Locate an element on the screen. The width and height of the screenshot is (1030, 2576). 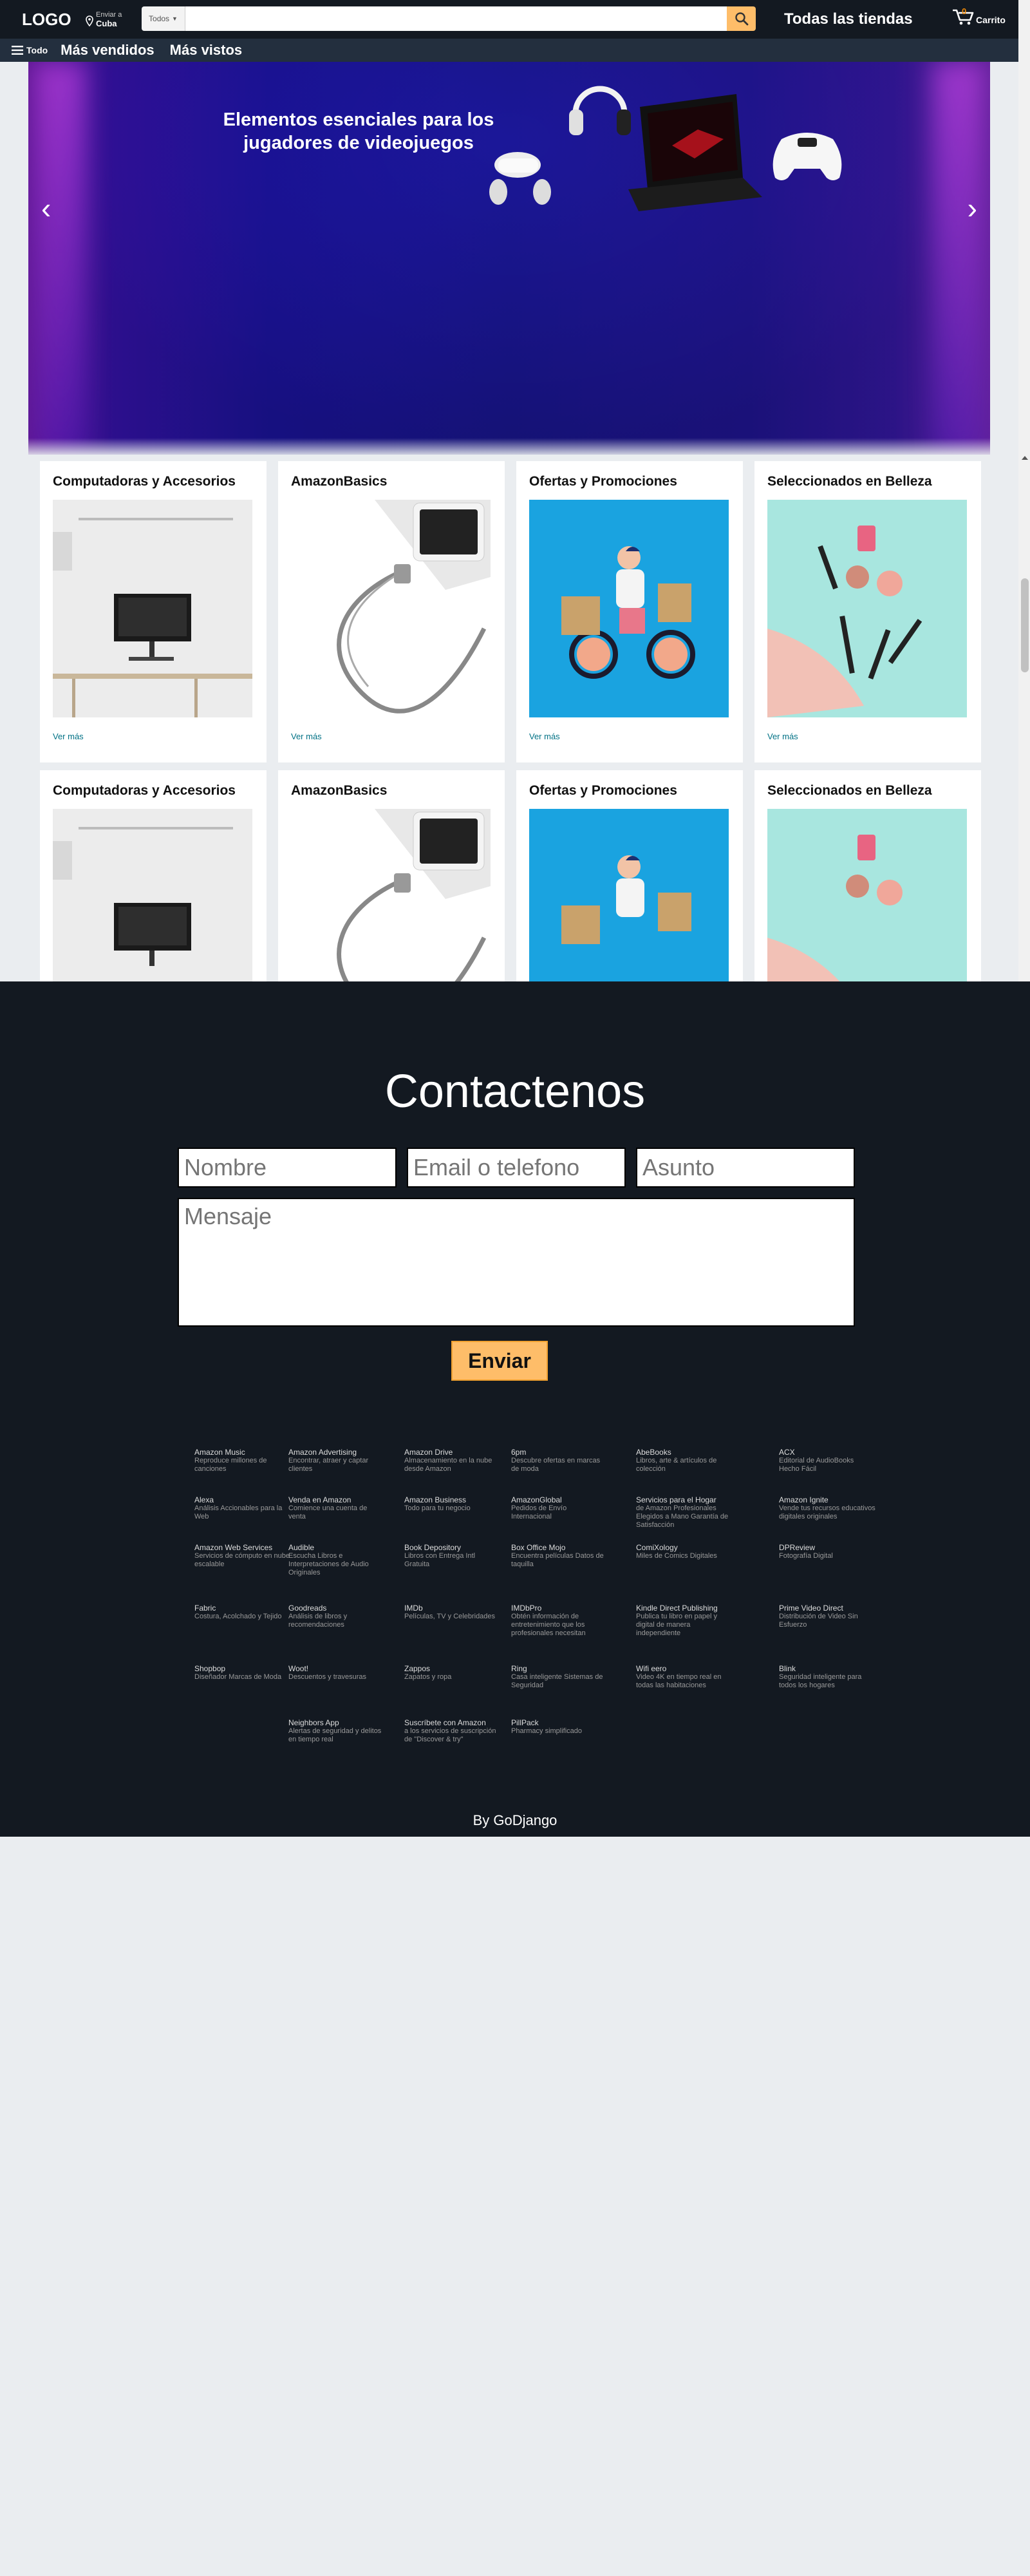
category-card: Computadoras y Accesorios Ver más is located at coordinates (153, 611).